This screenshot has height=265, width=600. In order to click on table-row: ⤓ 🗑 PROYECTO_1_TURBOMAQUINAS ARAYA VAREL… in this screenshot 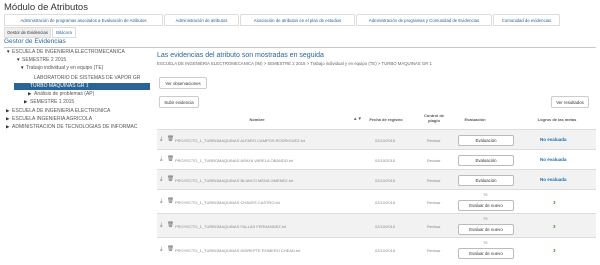, I will do `click(376, 159)`.